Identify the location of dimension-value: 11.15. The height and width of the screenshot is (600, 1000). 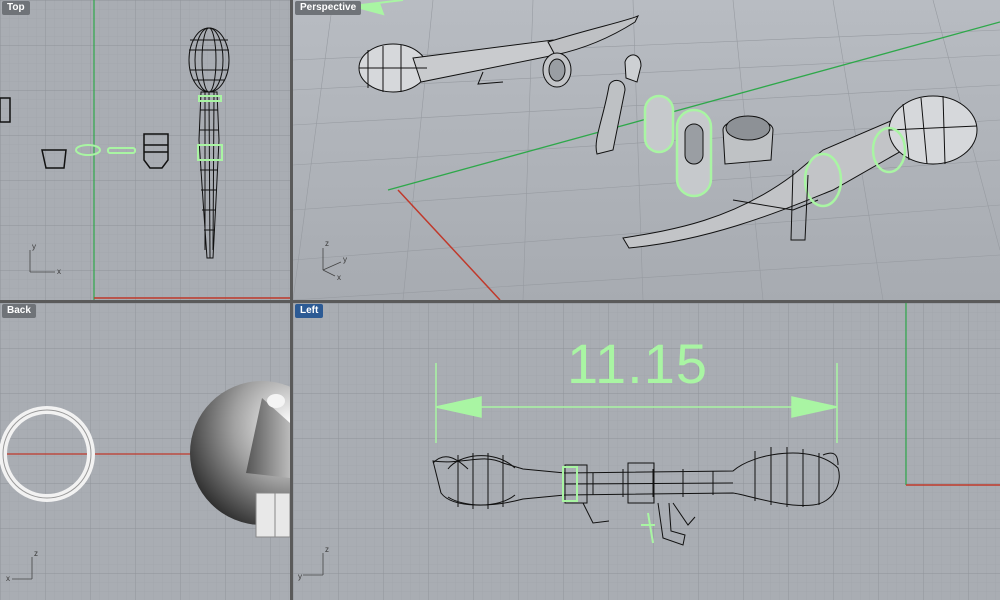
(637, 363).